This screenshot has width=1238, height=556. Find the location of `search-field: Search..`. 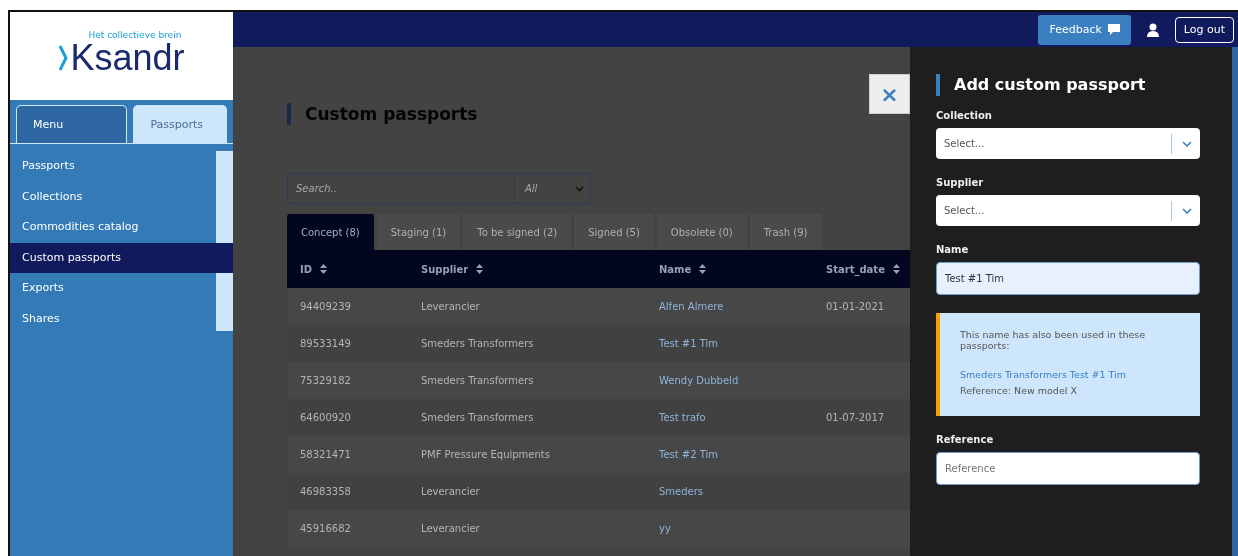

search-field: Search.. is located at coordinates (401, 188).